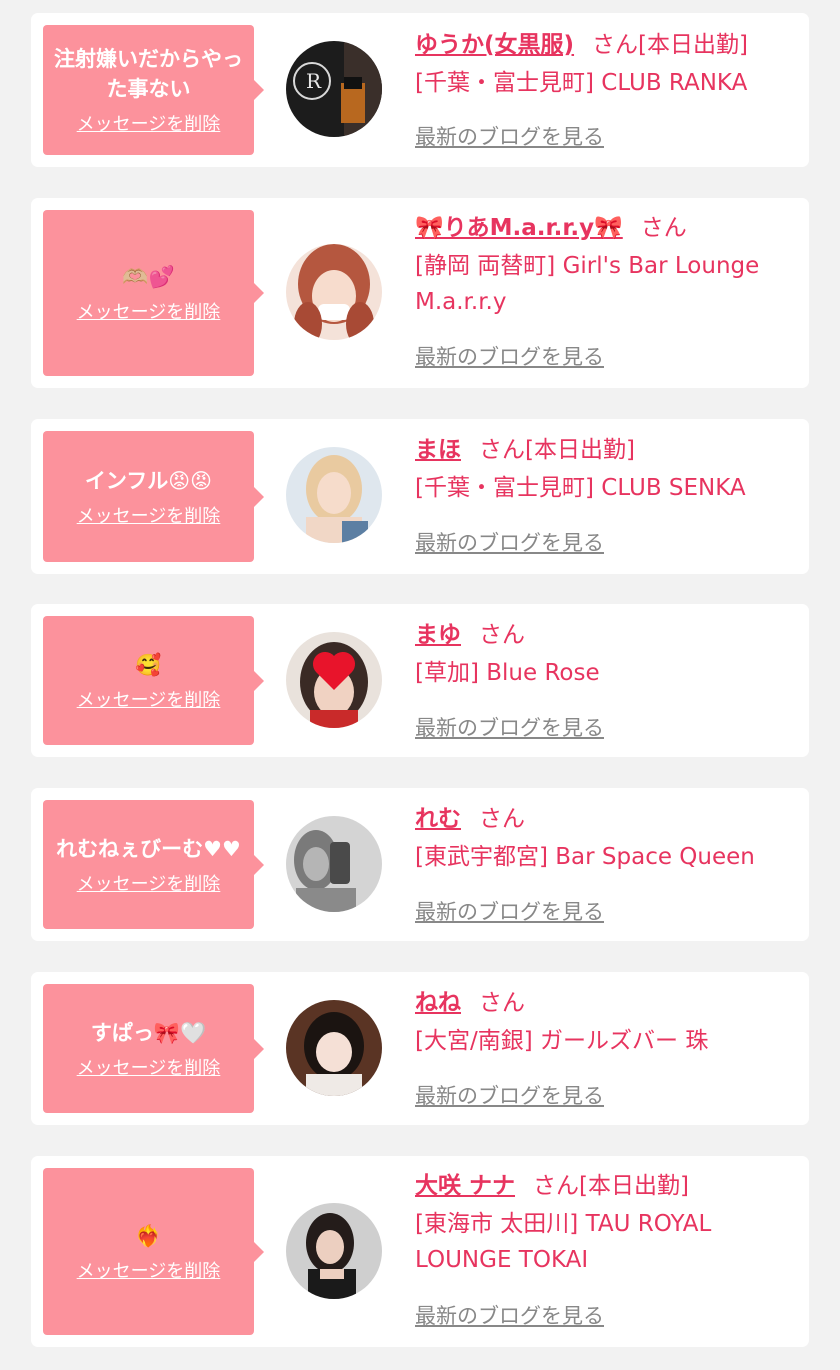 The height and width of the screenshot is (1370, 840). What do you see at coordinates (605, 1023) in the screenshot?
I see `cast-info: ねね さん [大宮/南銀] ガールズバー 珠` at bounding box center [605, 1023].